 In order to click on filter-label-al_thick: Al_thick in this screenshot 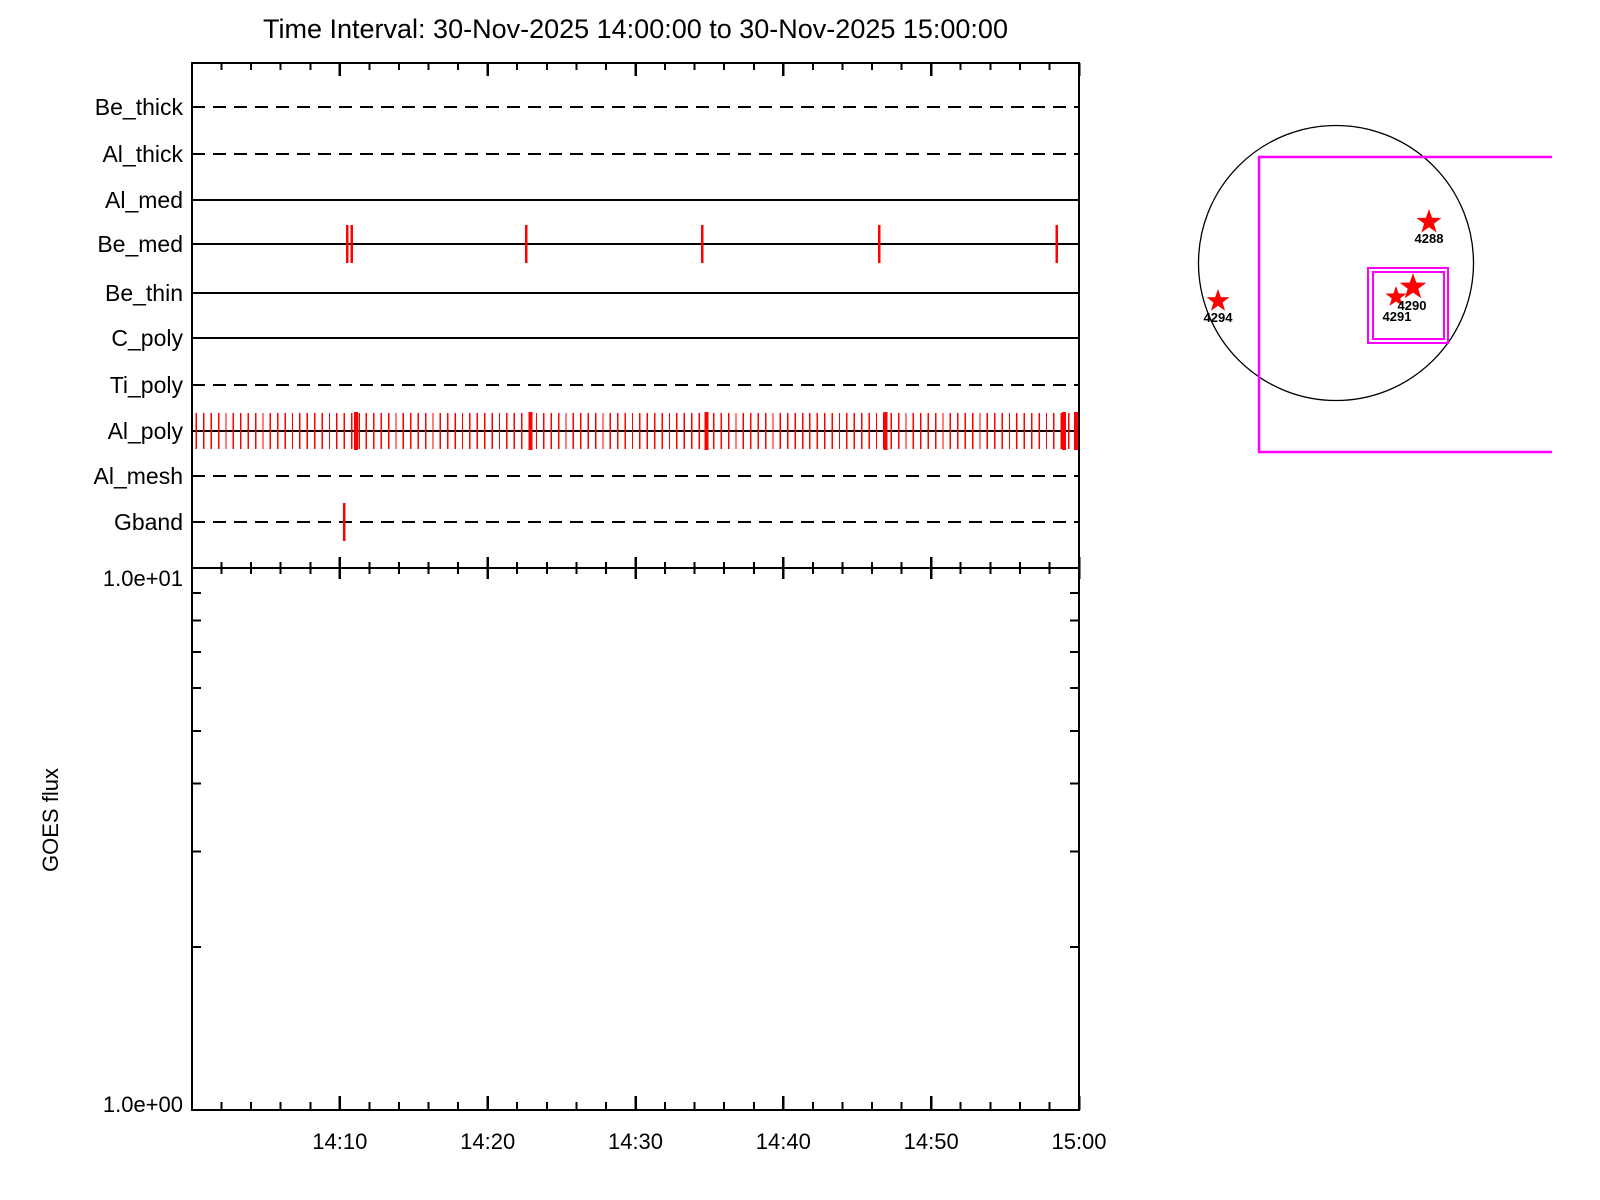, I will do `click(142, 154)`.